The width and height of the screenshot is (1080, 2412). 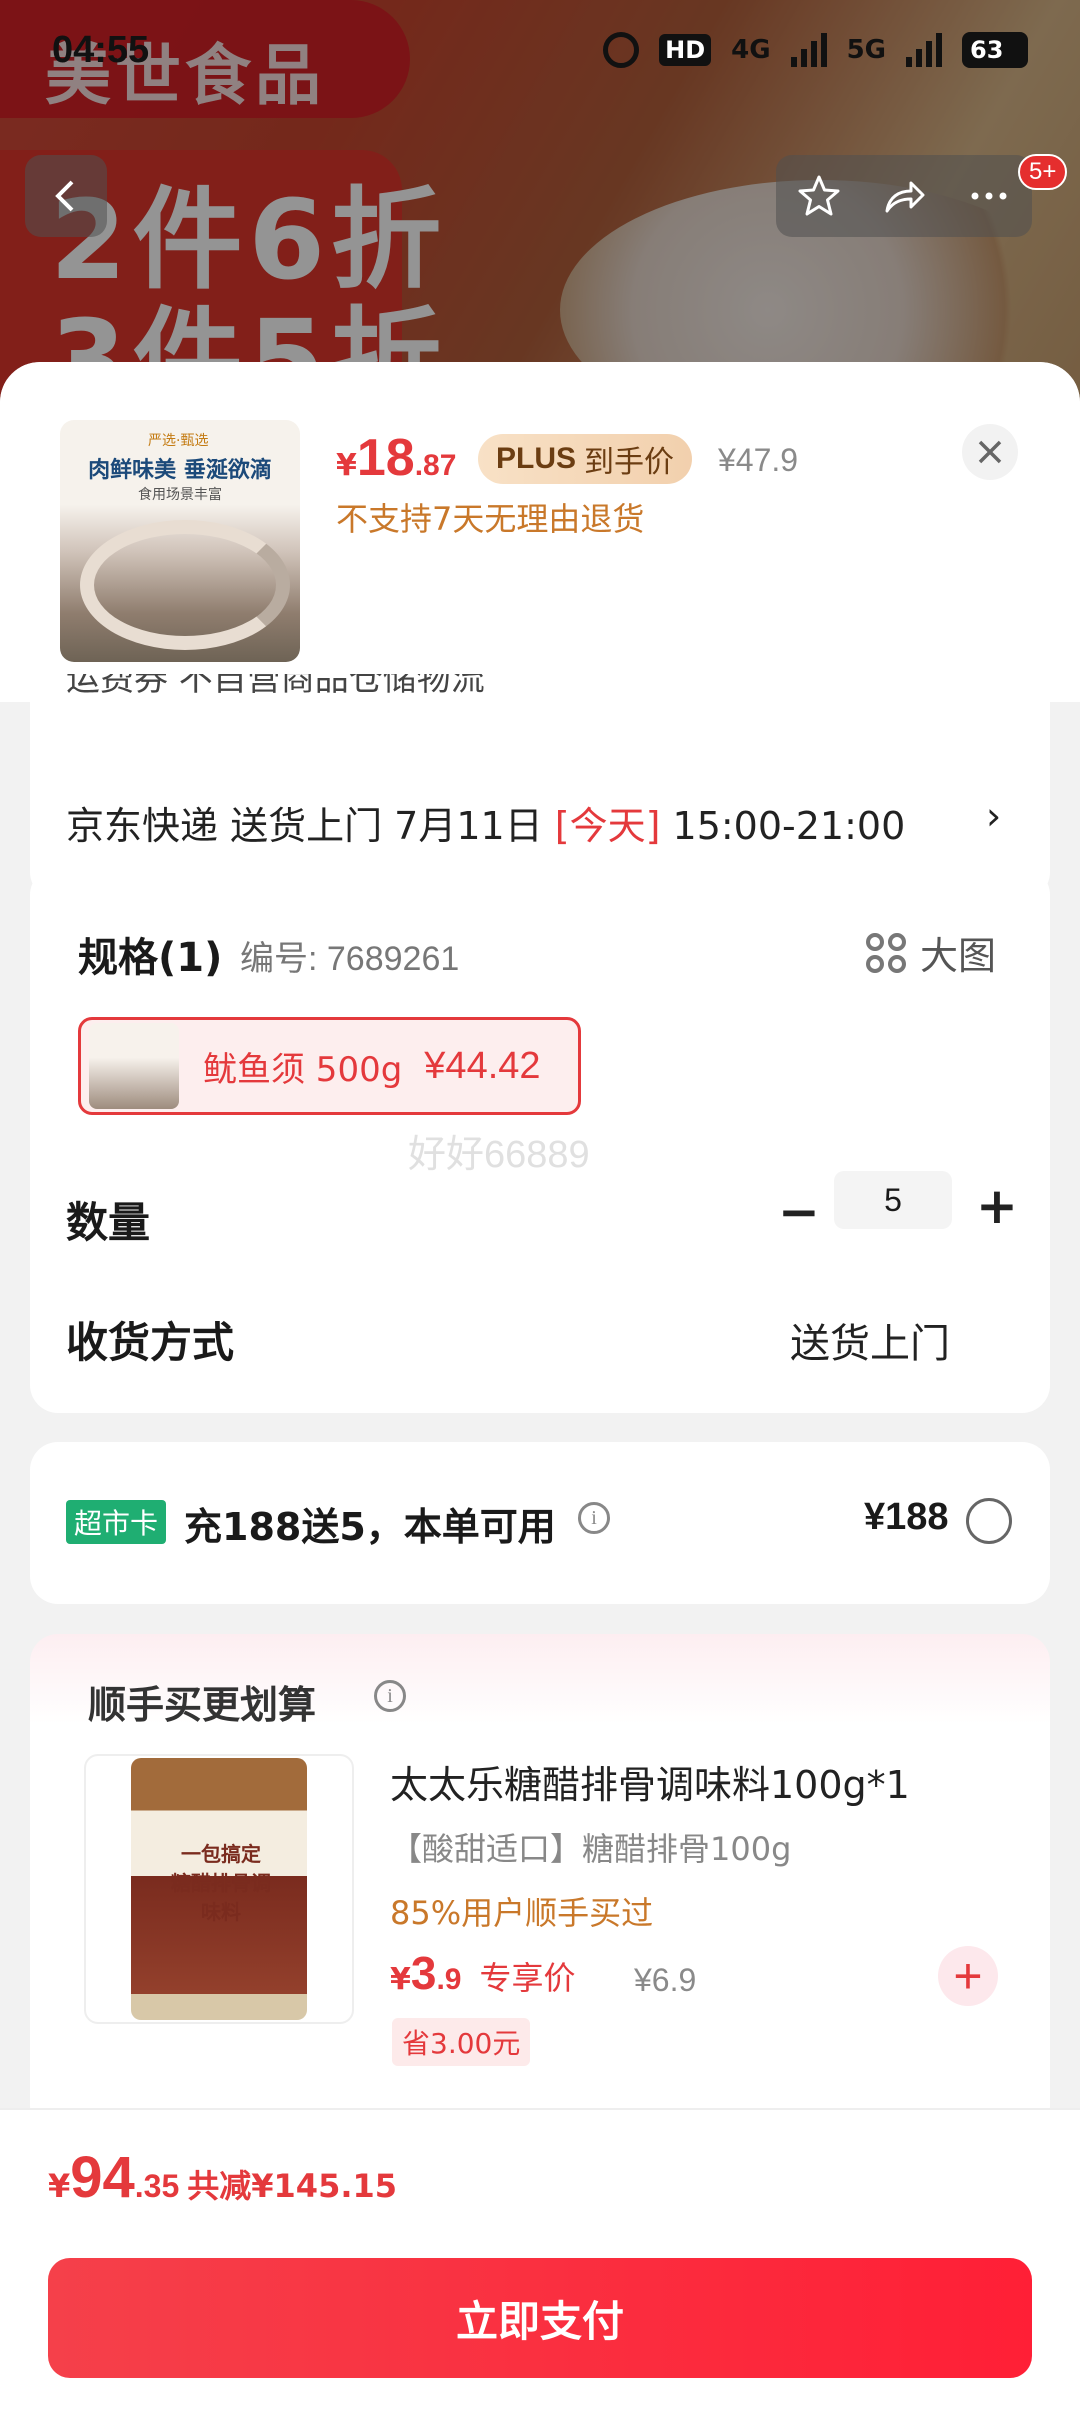 What do you see at coordinates (180, 470) in the screenshot?
I see `thumb-slogan: 肉鲜味美 垂涎欲滴` at bounding box center [180, 470].